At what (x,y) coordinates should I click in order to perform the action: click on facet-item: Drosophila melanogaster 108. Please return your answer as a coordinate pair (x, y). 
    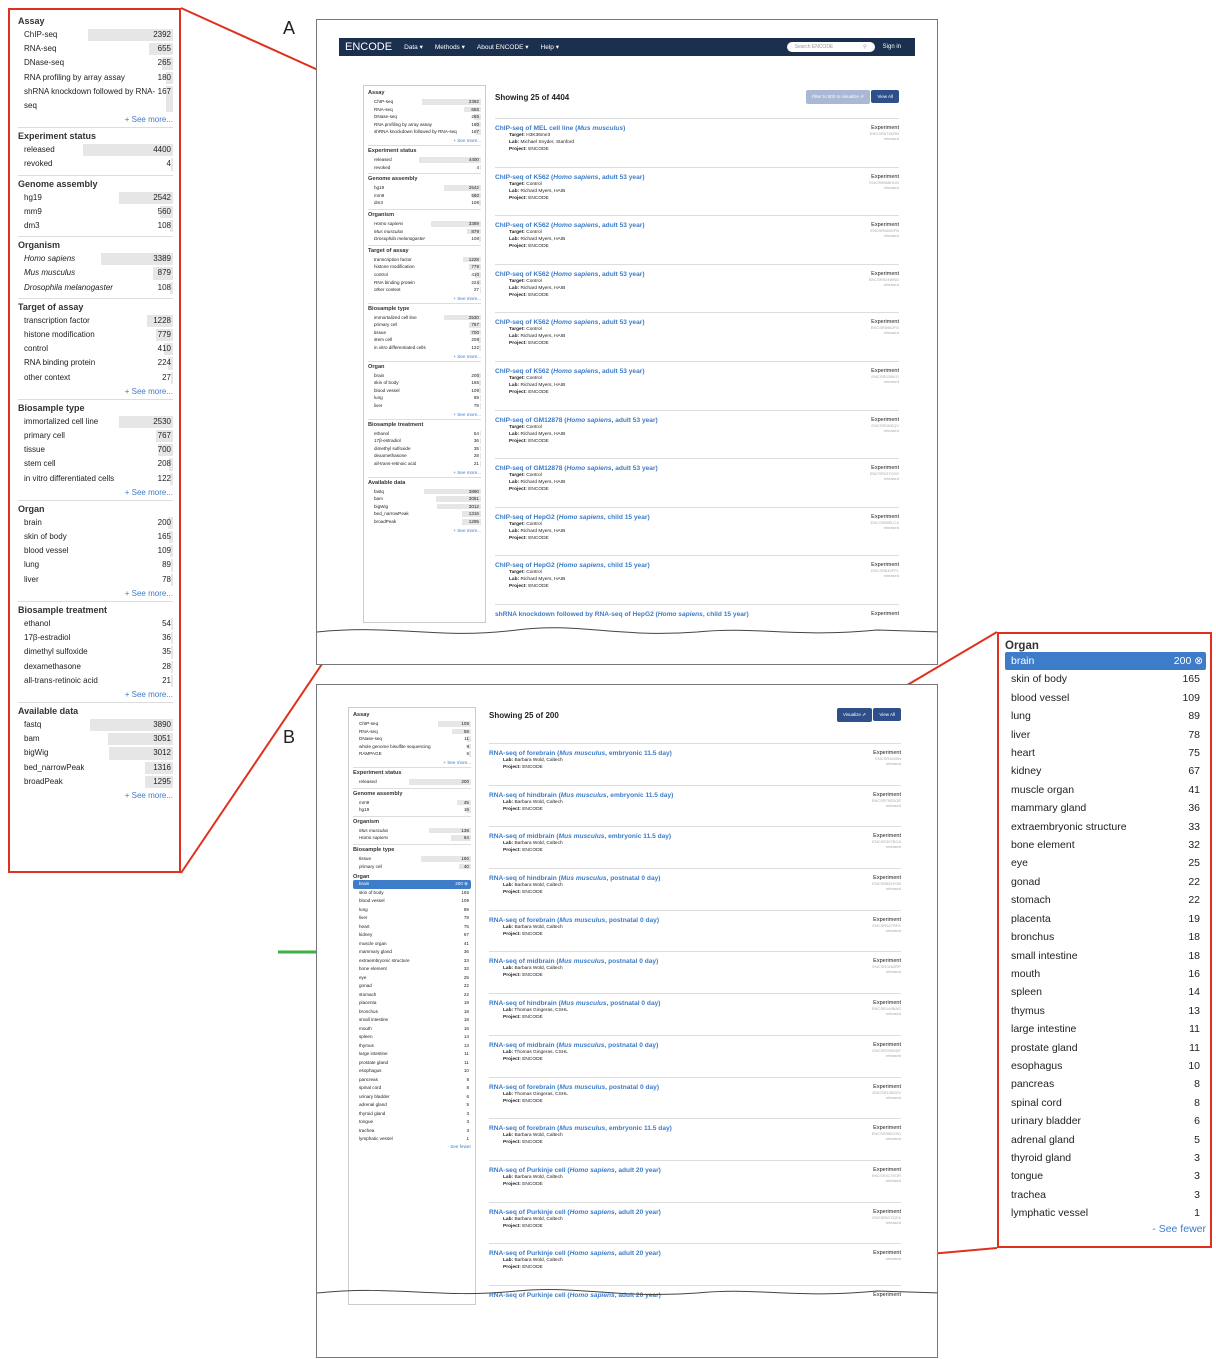
    Looking at the image, I should click on (424, 239).